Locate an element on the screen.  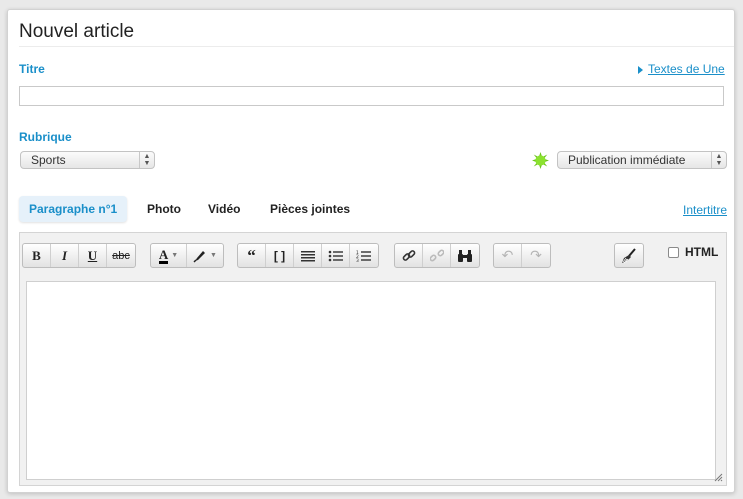
block-button-group: “ [ ] 123 is located at coordinates (308, 255).